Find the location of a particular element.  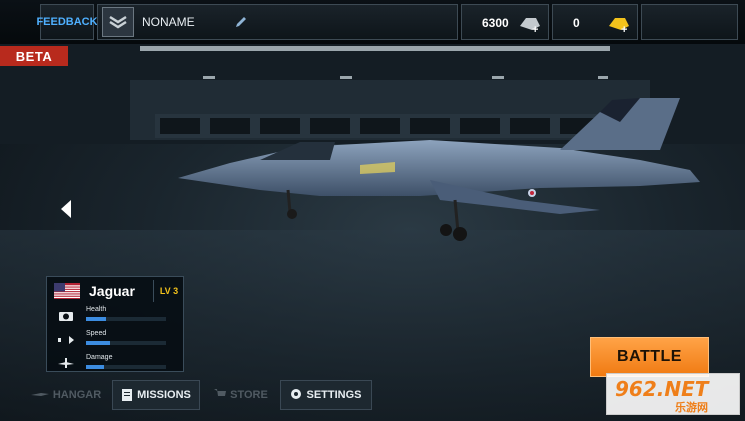

gold-amount: 0 is located at coordinates (576, 23).